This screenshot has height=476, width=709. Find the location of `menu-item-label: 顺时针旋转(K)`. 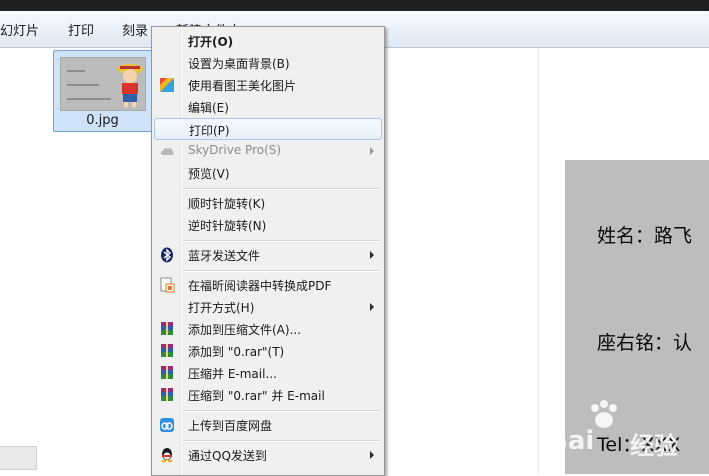

menu-item-label: 顺时针旋转(K) is located at coordinates (227, 204).